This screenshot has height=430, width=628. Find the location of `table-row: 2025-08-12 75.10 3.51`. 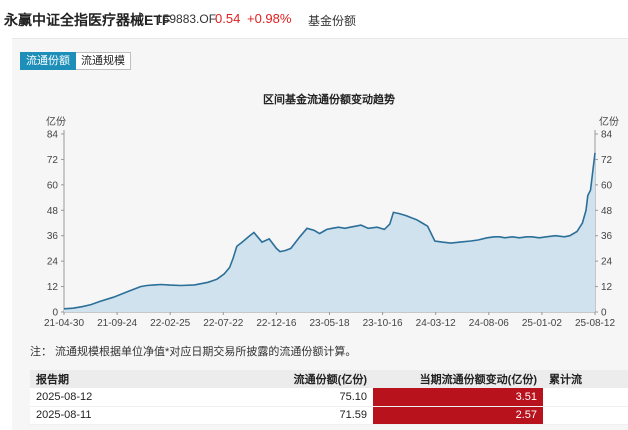

table-row: 2025-08-12 75.10 3.51 is located at coordinates (329, 397).